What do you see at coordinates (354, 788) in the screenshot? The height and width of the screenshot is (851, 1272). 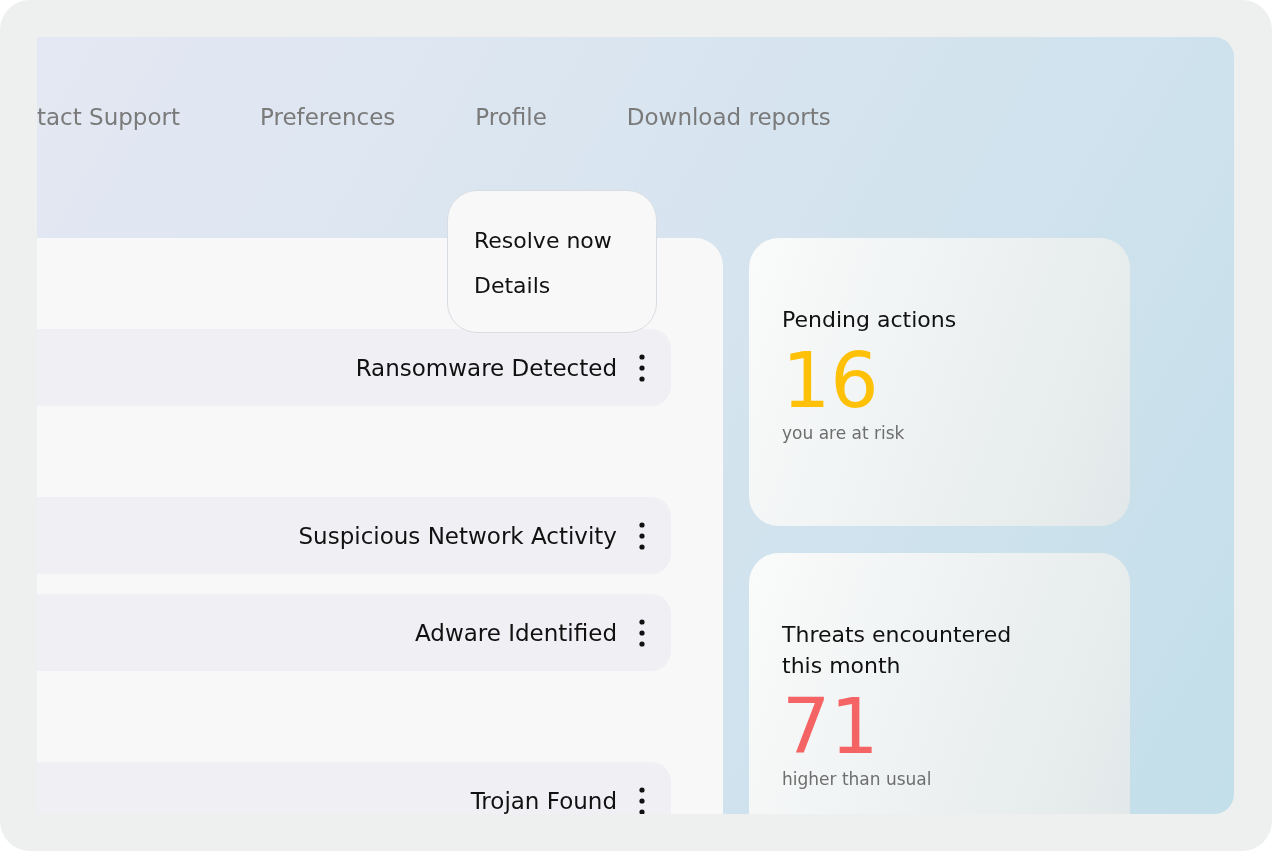 I see `threat-row: Trojan Found` at bounding box center [354, 788].